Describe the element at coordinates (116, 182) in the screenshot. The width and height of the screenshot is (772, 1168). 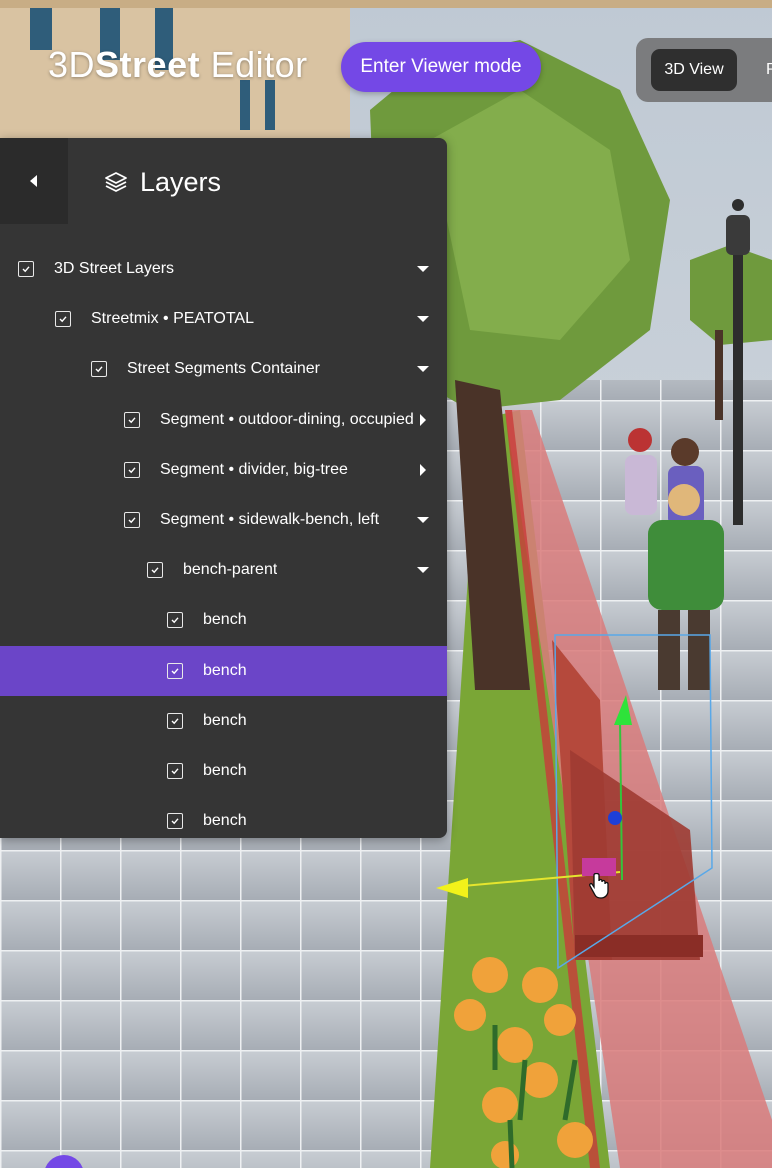
I see `layers-icon` at that location.